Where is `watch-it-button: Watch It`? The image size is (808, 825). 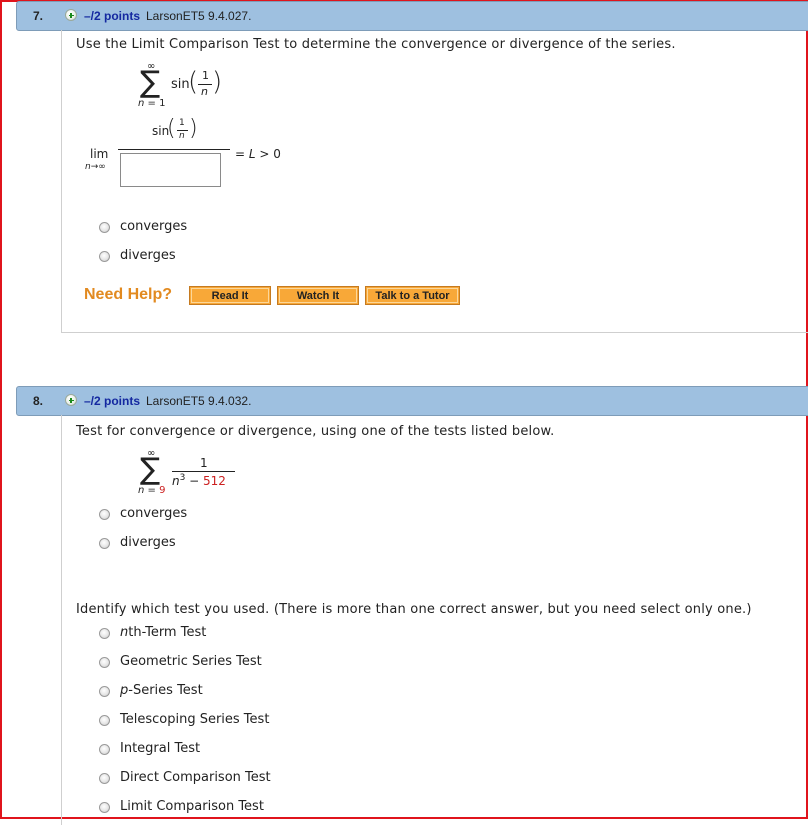 watch-it-button: Watch It is located at coordinates (318, 295).